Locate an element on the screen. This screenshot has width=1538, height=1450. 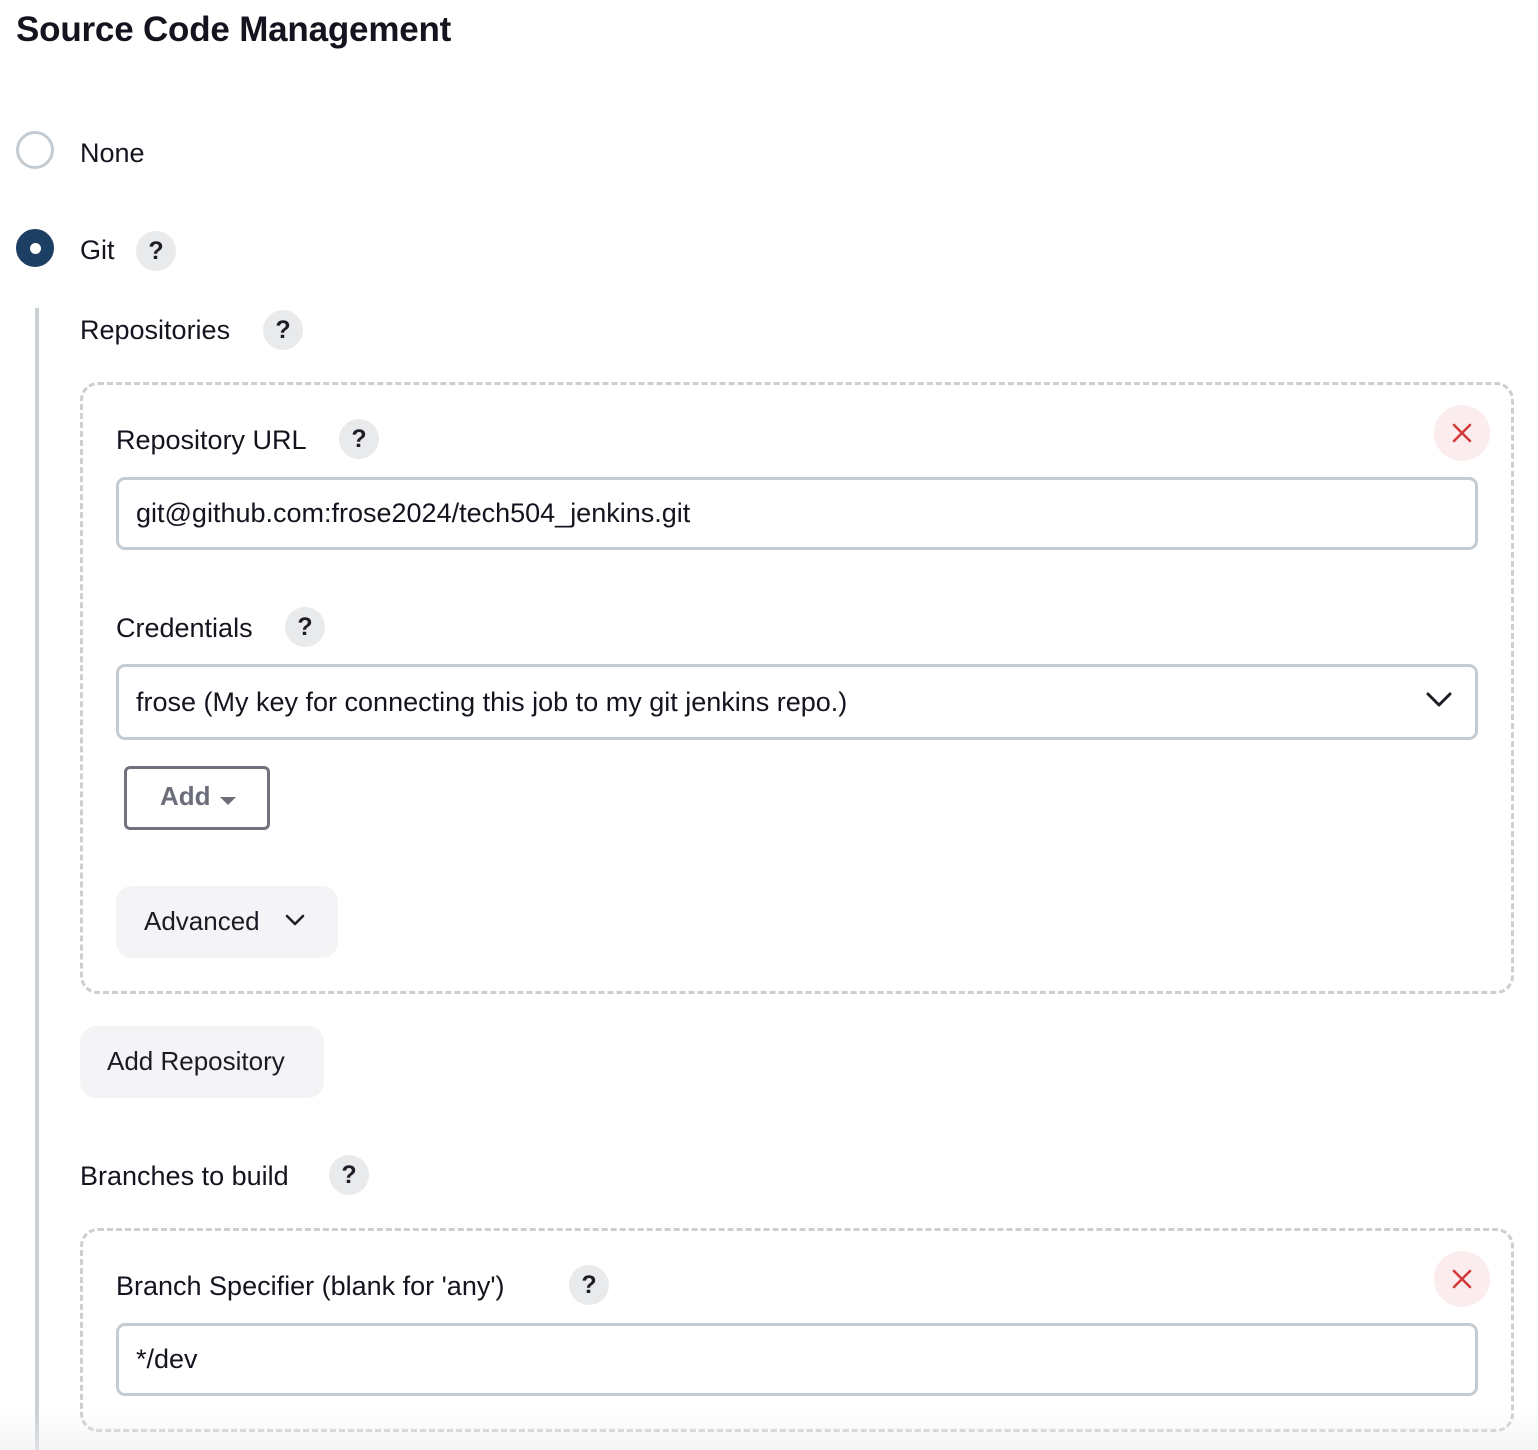
advanced-label: Advanced is located at coordinates (202, 921).